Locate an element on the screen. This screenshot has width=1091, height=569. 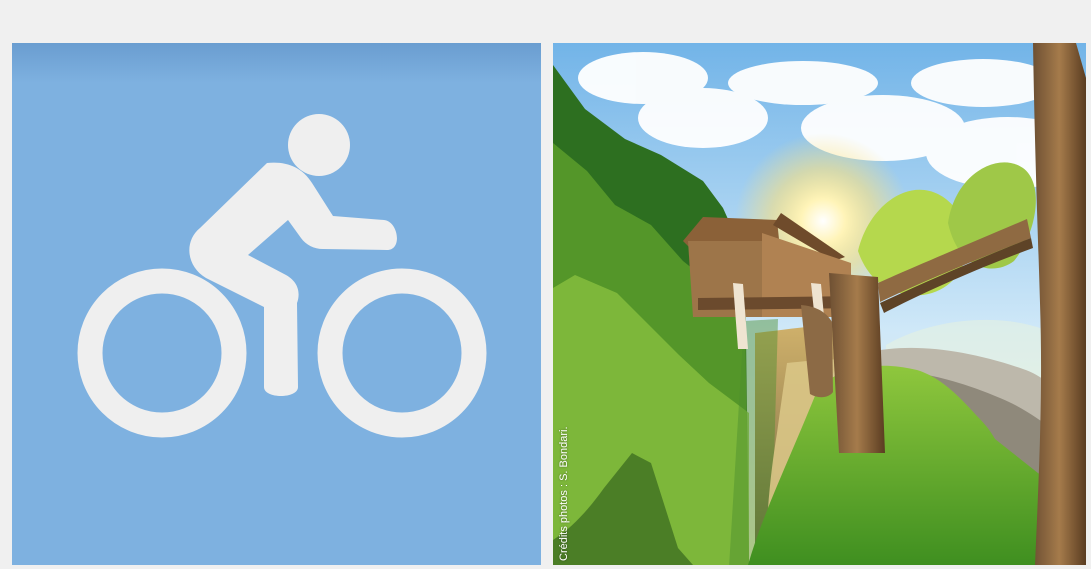
rear-wheel is located at coordinates (402, 353).